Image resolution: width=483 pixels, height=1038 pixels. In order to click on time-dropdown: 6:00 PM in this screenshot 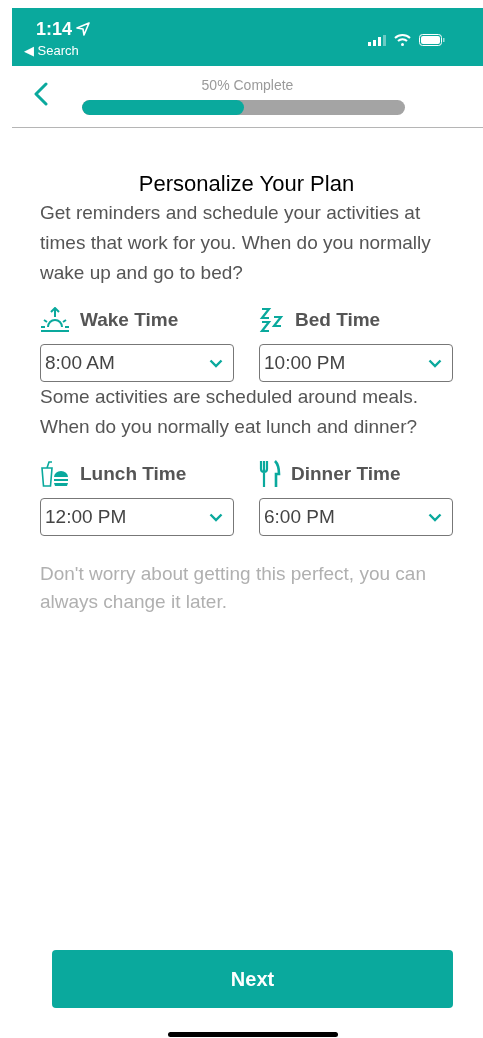, I will do `click(356, 517)`.